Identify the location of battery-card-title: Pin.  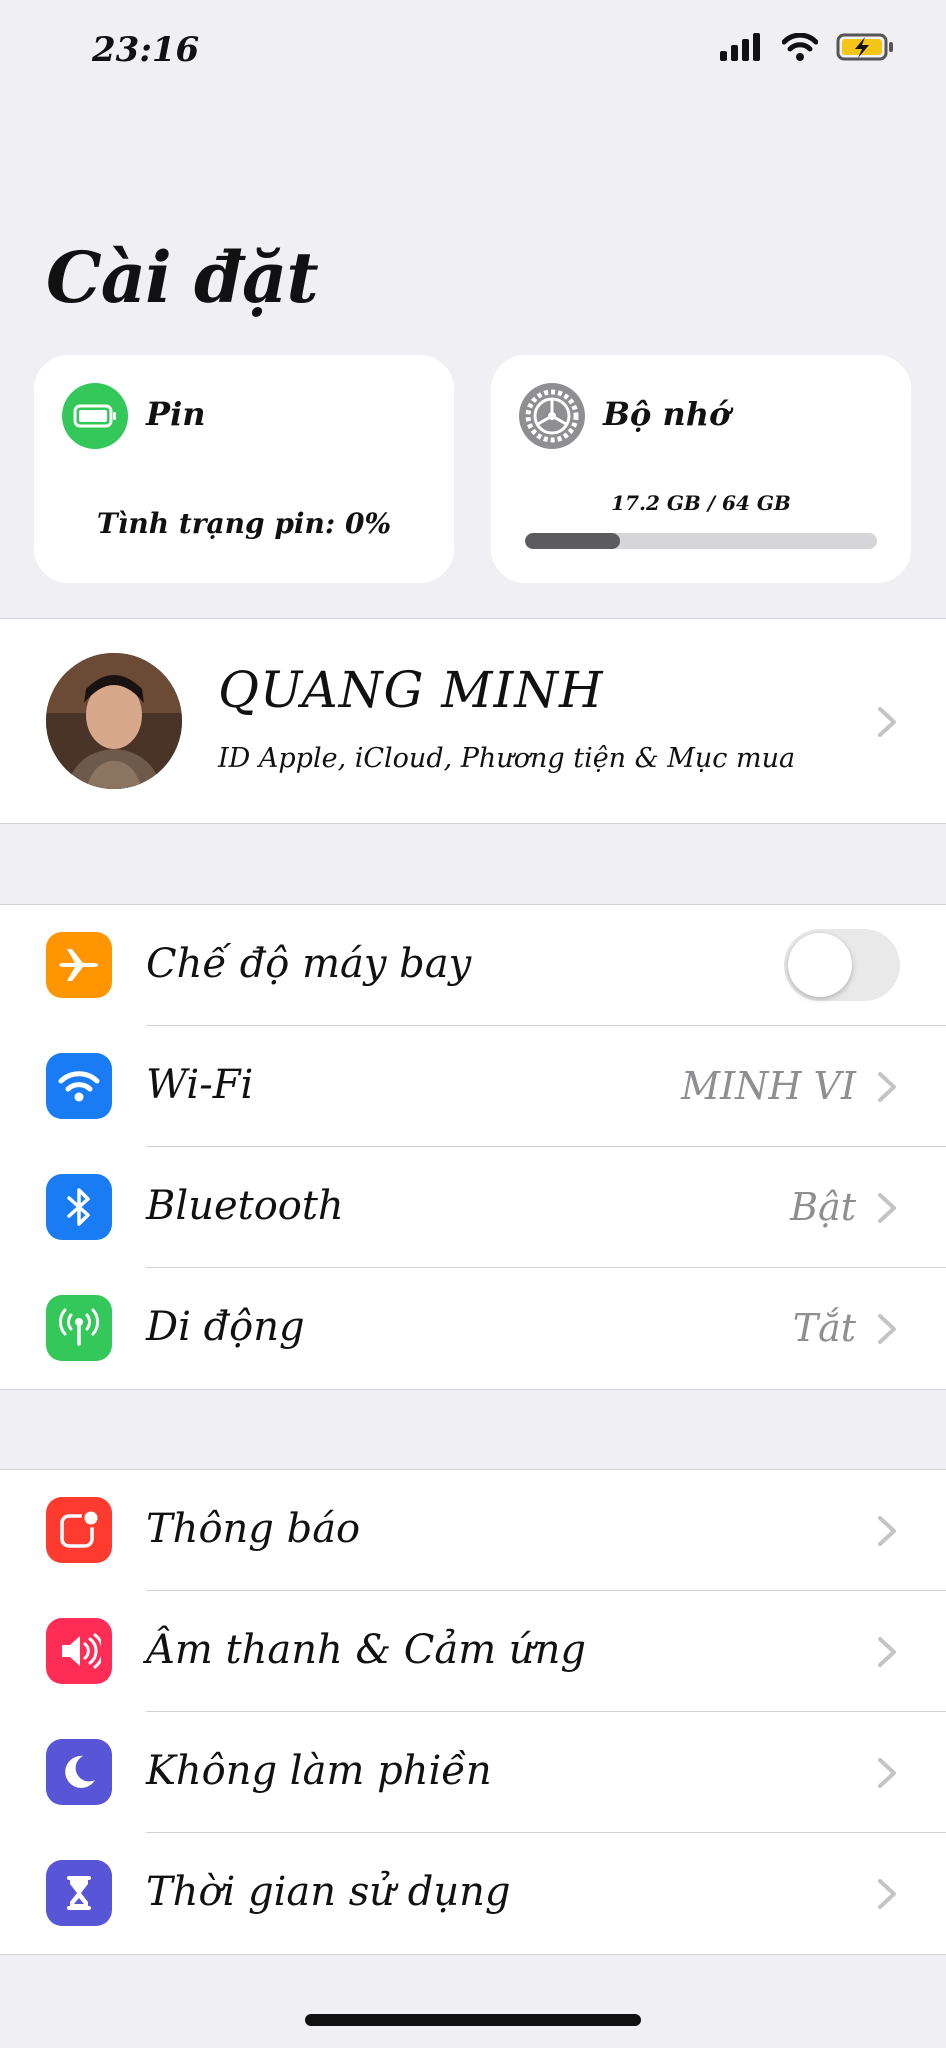
(176, 414).